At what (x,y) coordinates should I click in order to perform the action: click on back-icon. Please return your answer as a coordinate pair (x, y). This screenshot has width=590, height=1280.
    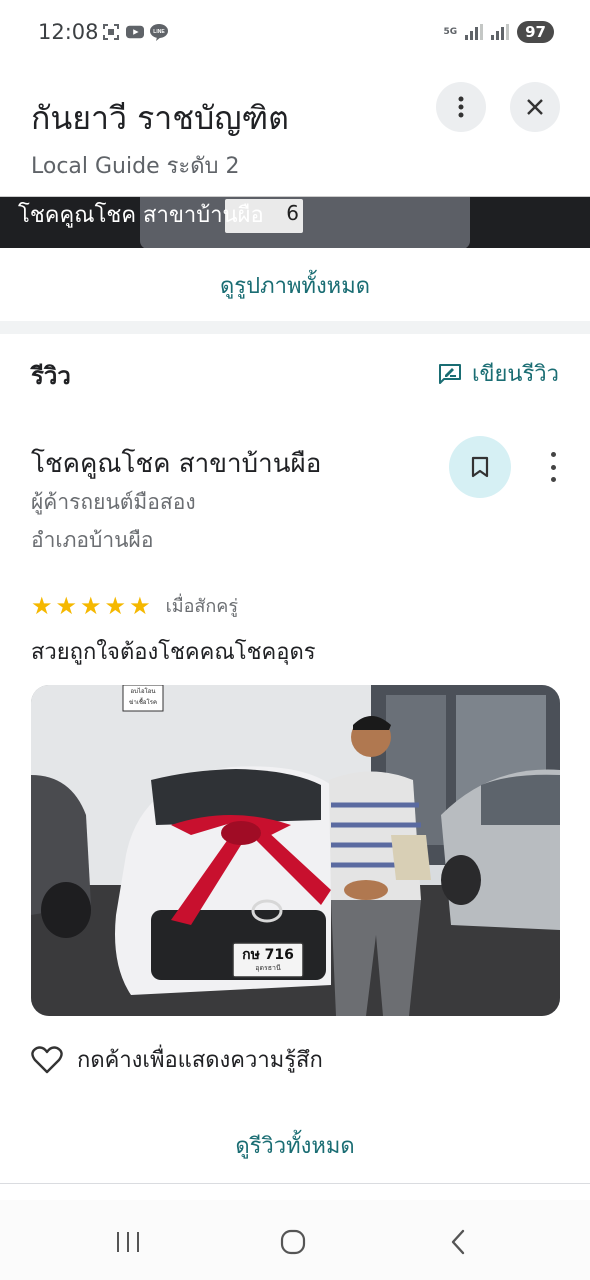
    Looking at the image, I should click on (458, 1242).